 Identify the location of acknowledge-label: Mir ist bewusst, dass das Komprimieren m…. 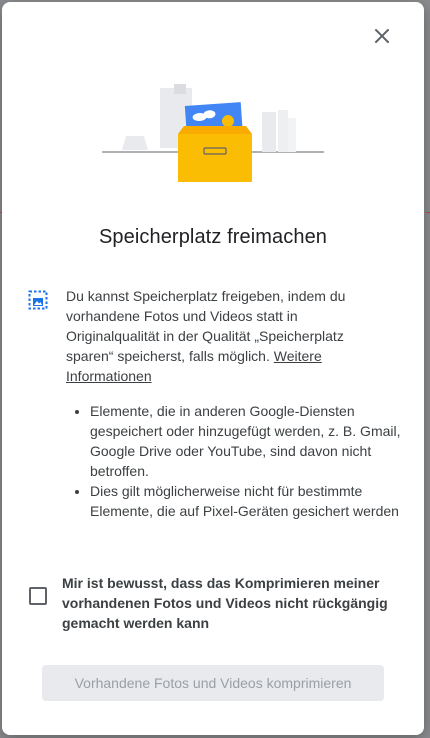
(227, 603).